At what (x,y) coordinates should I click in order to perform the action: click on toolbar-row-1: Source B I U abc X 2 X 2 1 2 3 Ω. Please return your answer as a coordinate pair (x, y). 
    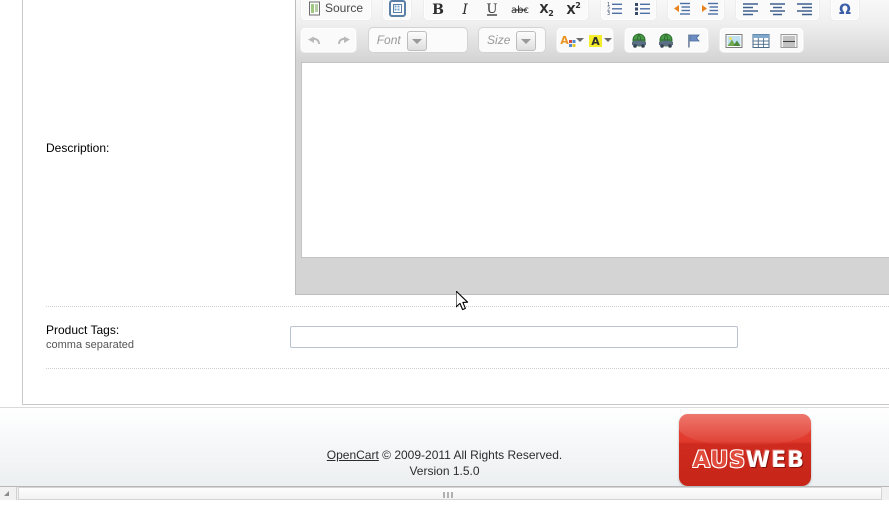
    Looking at the image, I should click on (592, 12).